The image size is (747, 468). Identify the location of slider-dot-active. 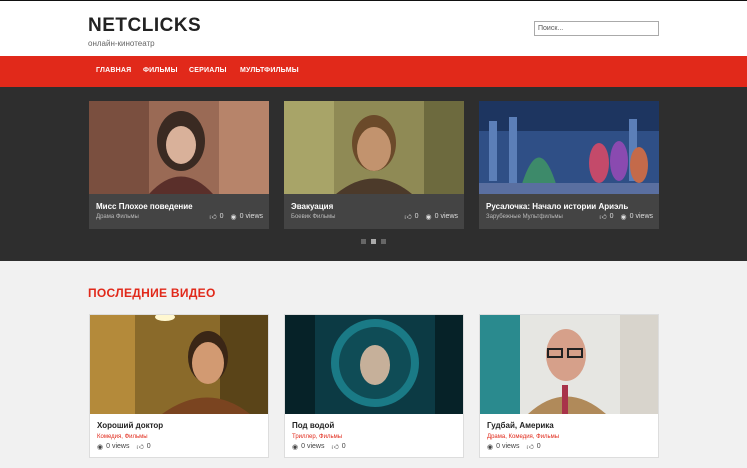
(373, 241).